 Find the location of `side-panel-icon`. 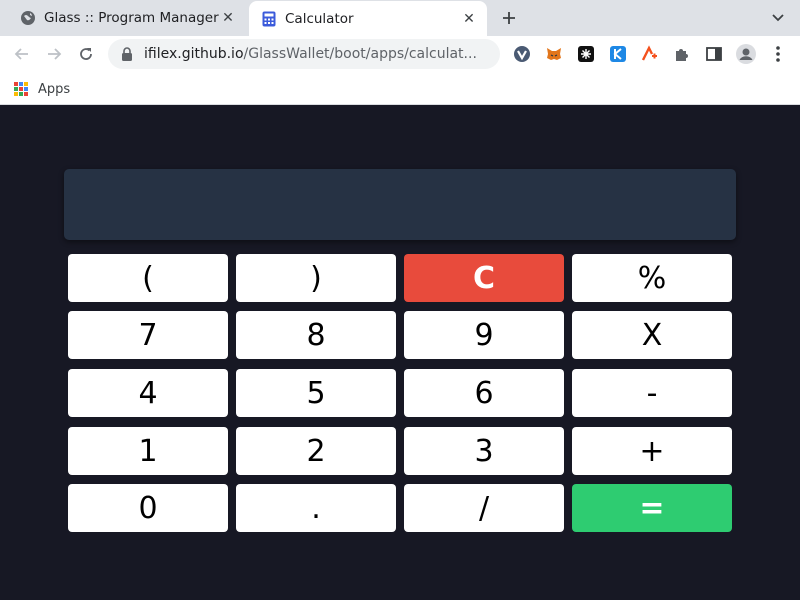

side-panel-icon is located at coordinates (714, 54).